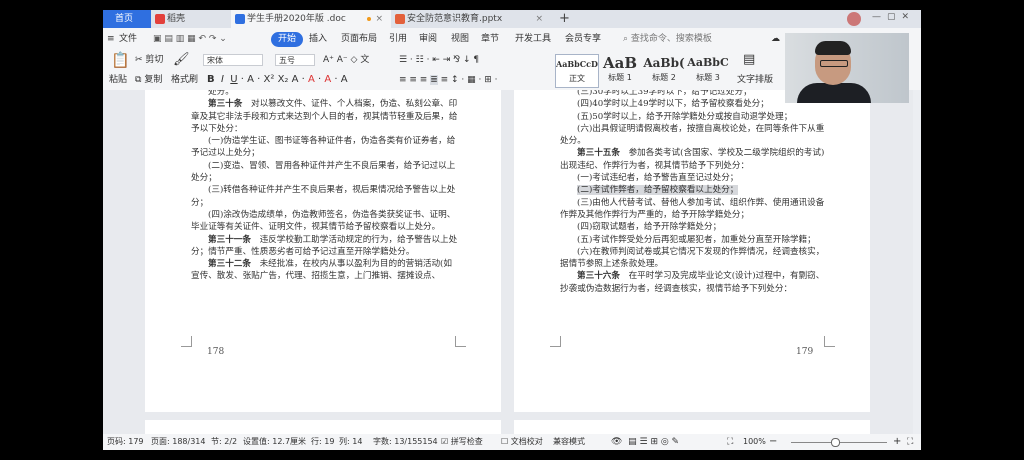 The height and width of the screenshot is (460, 1024). I want to click on article-title: 第三十五条, so click(598, 153).